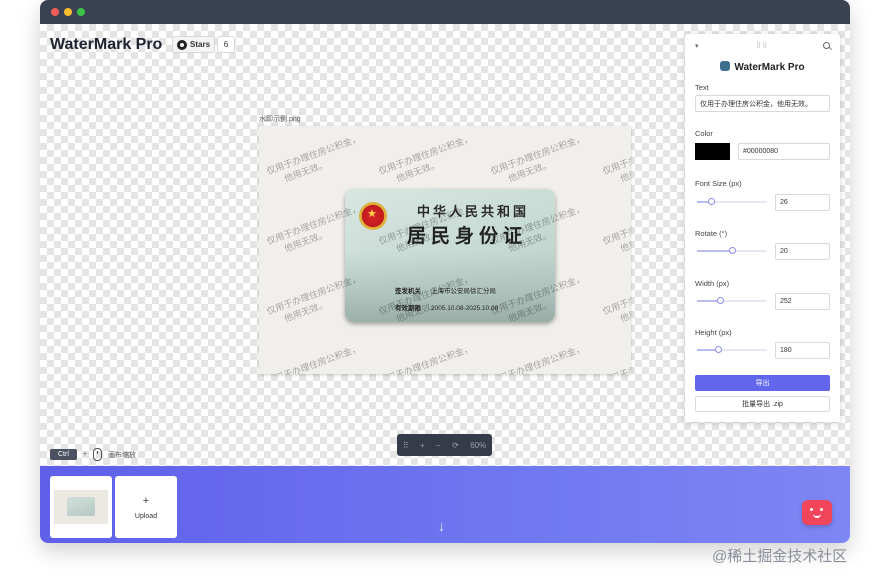 The width and height of the screenshot is (890, 583). Describe the element at coordinates (84, 454) in the screenshot. I see `hint-plus: +` at that location.